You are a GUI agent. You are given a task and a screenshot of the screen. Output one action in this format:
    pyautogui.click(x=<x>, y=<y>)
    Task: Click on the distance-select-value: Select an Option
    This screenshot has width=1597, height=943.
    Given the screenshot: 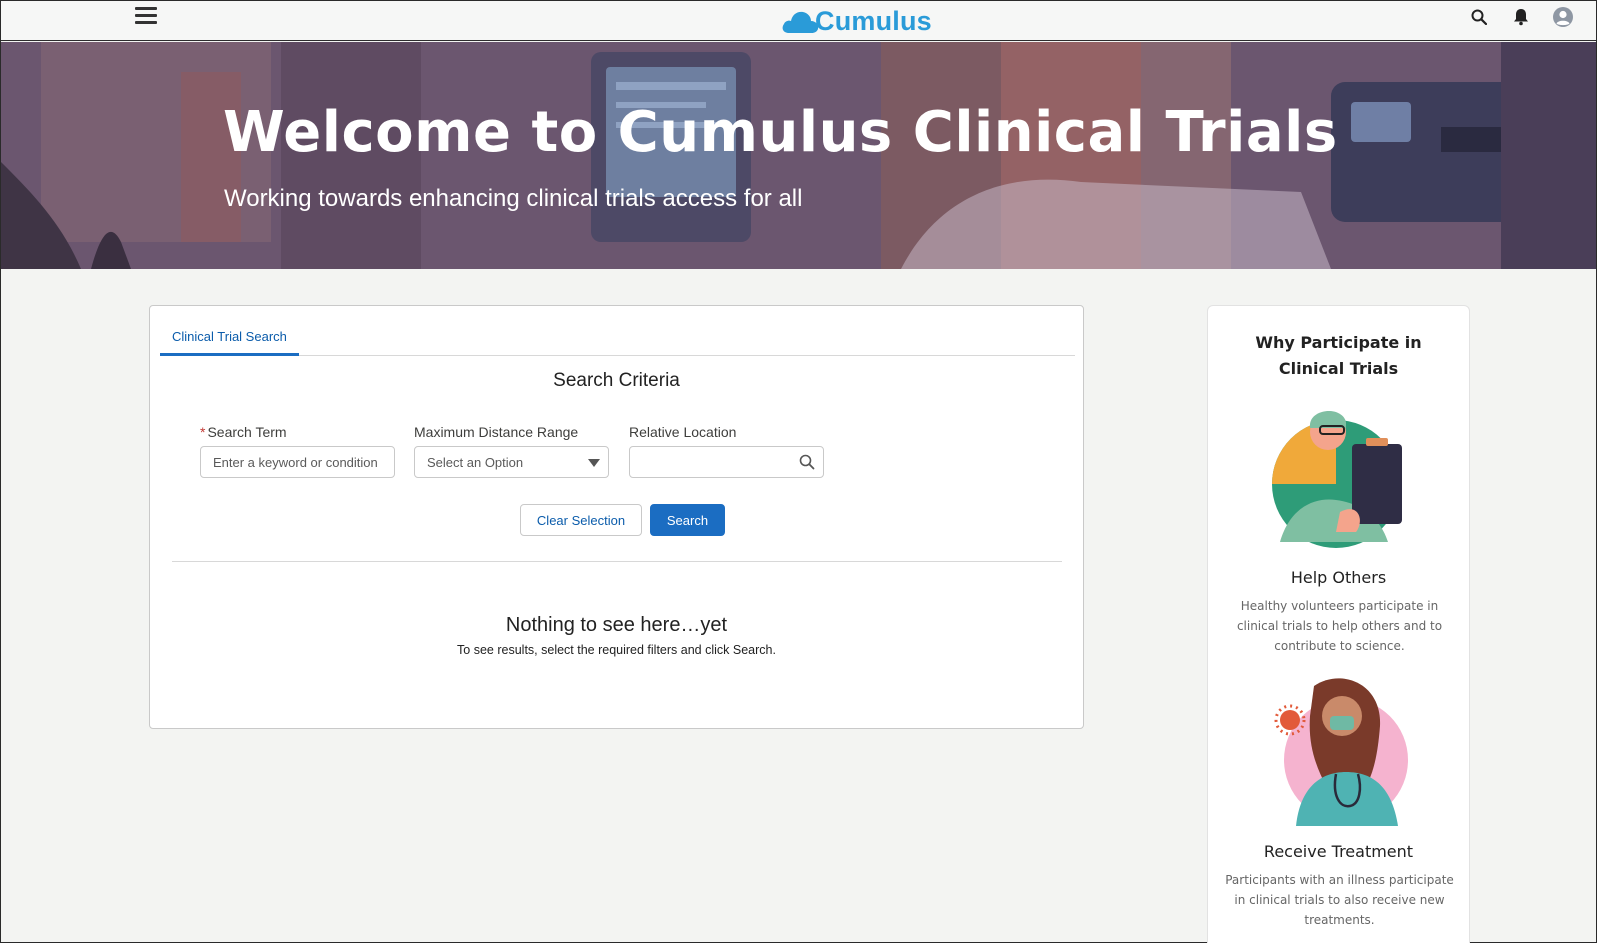 What is the action you would take?
    pyautogui.click(x=475, y=462)
    